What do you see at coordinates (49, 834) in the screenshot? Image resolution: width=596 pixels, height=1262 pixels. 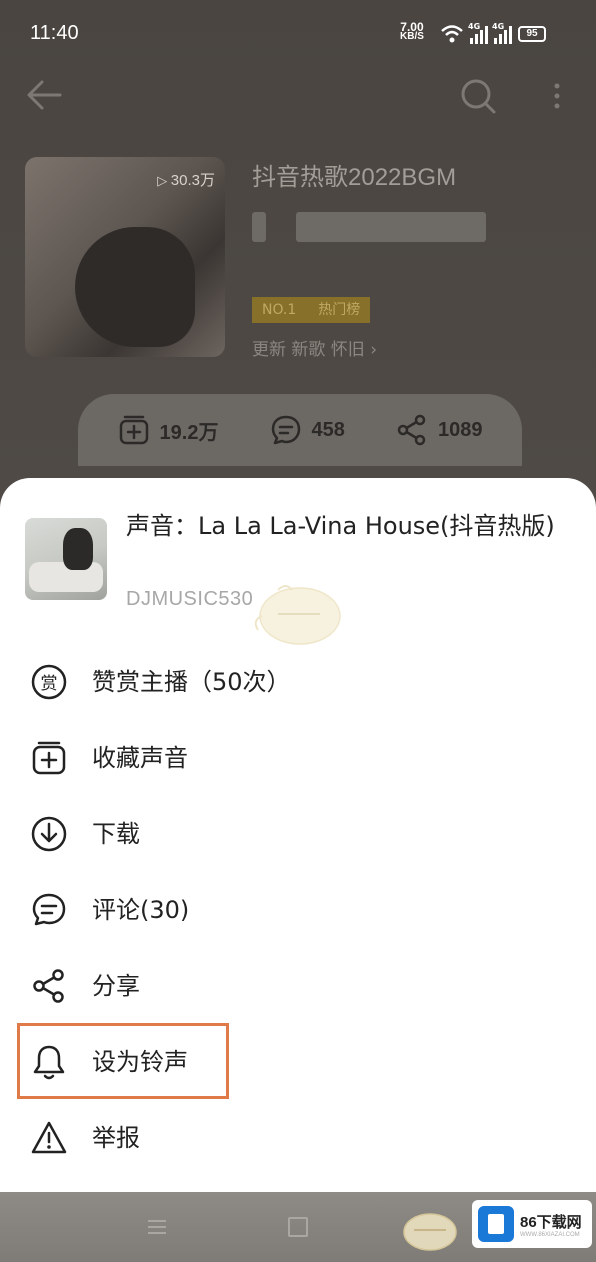 I see `download-icon` at bounding box center [49, 834].